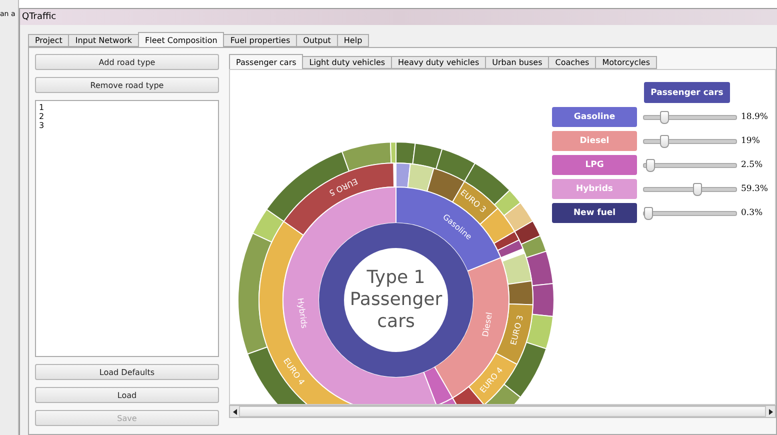 The height and width of the screenshot is (435, 777). I want to click on road-type-list: 1 2 3, so click(127, 228).